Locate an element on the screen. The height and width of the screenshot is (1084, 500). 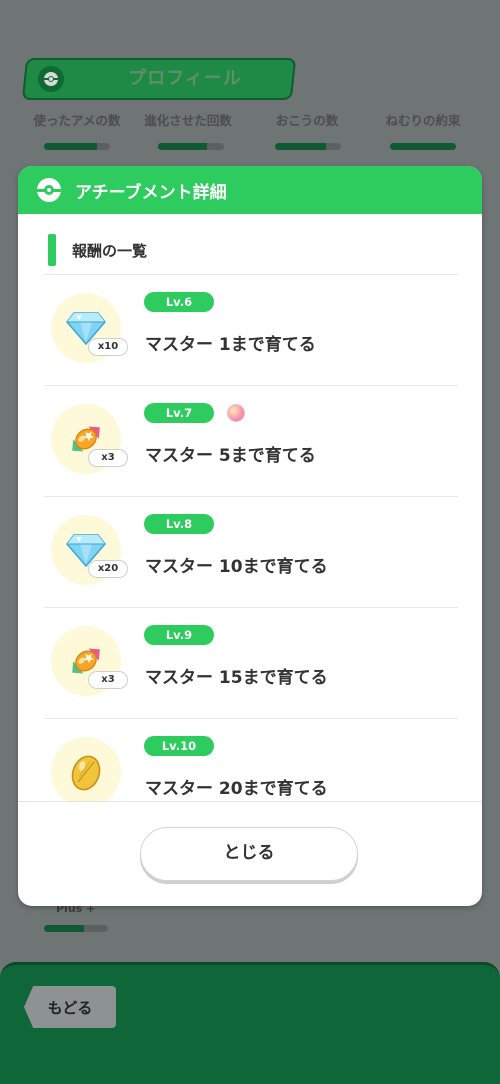
reward-description: マスター 5まで育てる is located at coordinates (230, 456).